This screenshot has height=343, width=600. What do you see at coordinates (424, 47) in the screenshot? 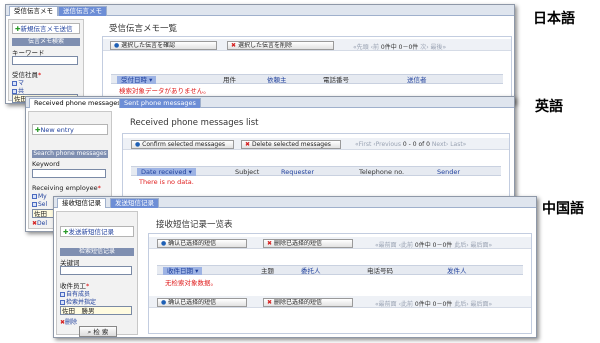
I see `pager-next: 次›` at bounding box center [424, 47].